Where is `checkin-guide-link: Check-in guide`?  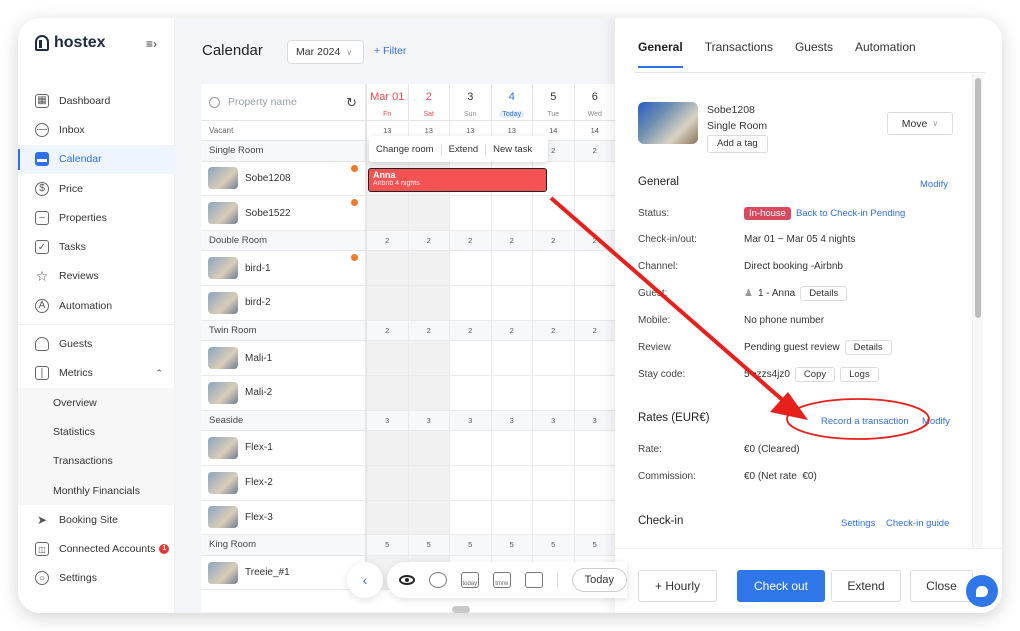
checkin-guide-link: Check-in guide is located at coordinates (917, 523).